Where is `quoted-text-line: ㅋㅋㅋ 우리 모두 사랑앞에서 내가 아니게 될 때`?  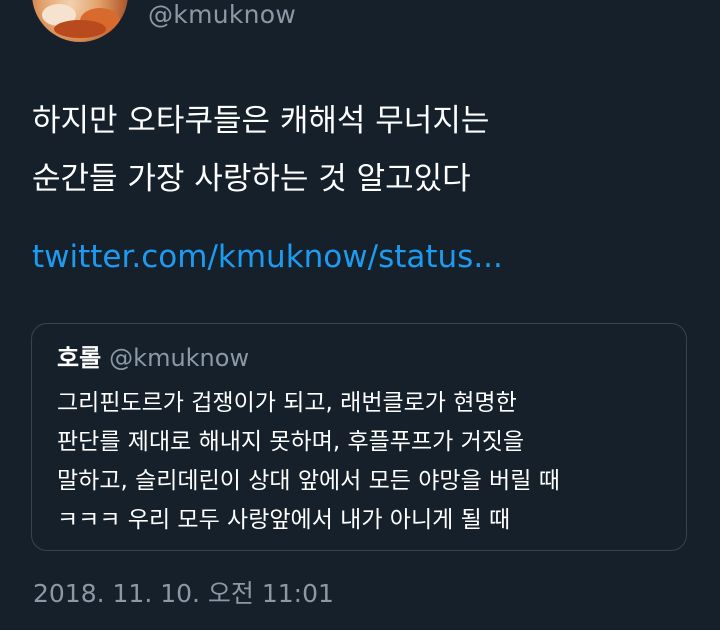 quoted-text-line: ㅋㅋㅋ 우리 모두 사랑앞에서 내가 아니게 될 때 is located at coordinates (284, 520).